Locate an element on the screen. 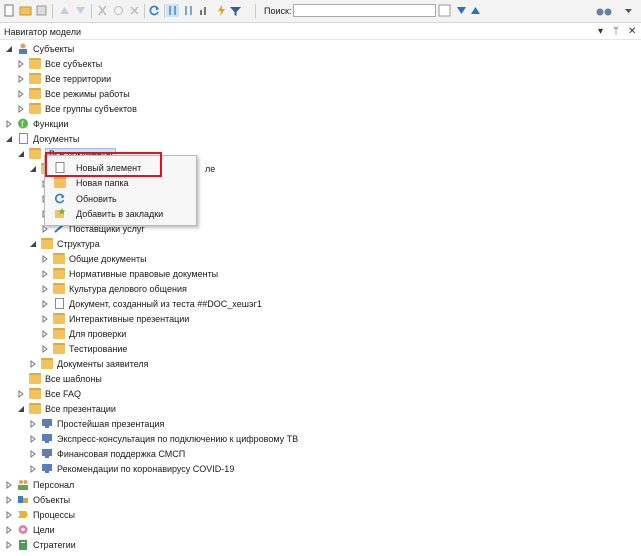  tree-item-strategies: Стратегии is located at coordinates (40, 544).